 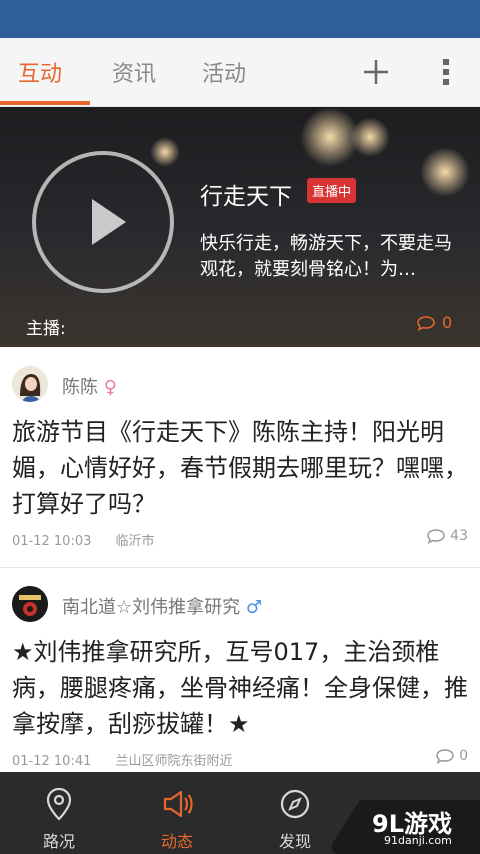 I want to click on nav-dynamic: 动态, so click(x=177, y=813).